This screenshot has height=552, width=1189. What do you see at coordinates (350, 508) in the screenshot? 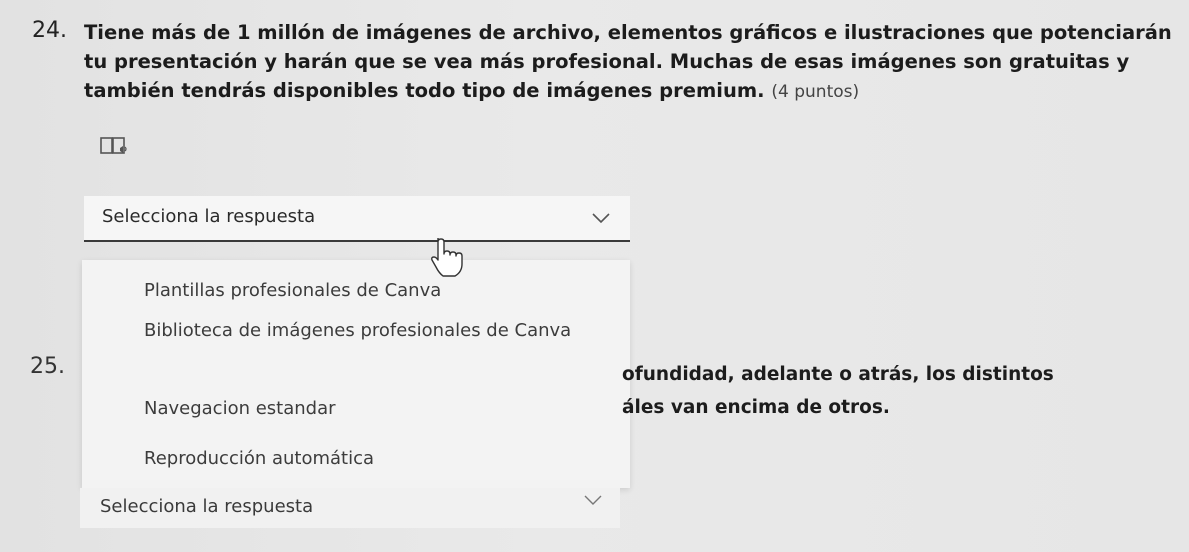
I see `answer-select-25: Selecciona la respuesta` at bounding box center [350, 508].